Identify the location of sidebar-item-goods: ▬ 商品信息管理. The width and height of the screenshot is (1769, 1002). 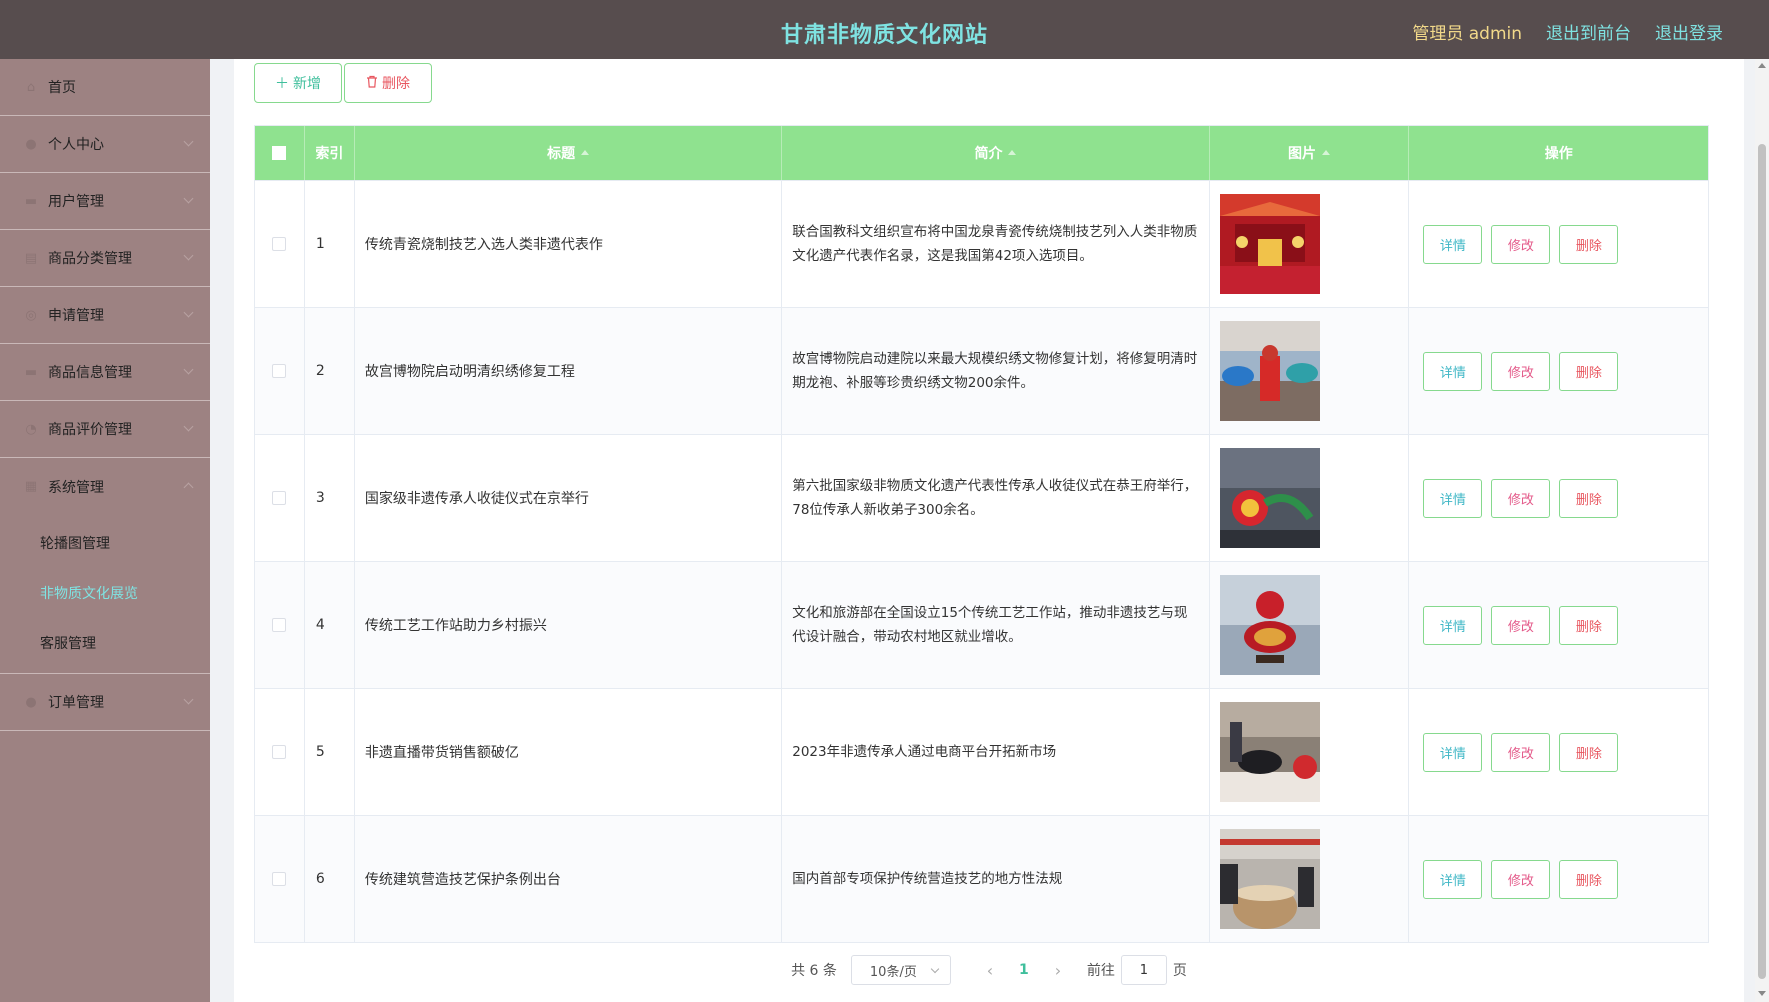
(105, 372).